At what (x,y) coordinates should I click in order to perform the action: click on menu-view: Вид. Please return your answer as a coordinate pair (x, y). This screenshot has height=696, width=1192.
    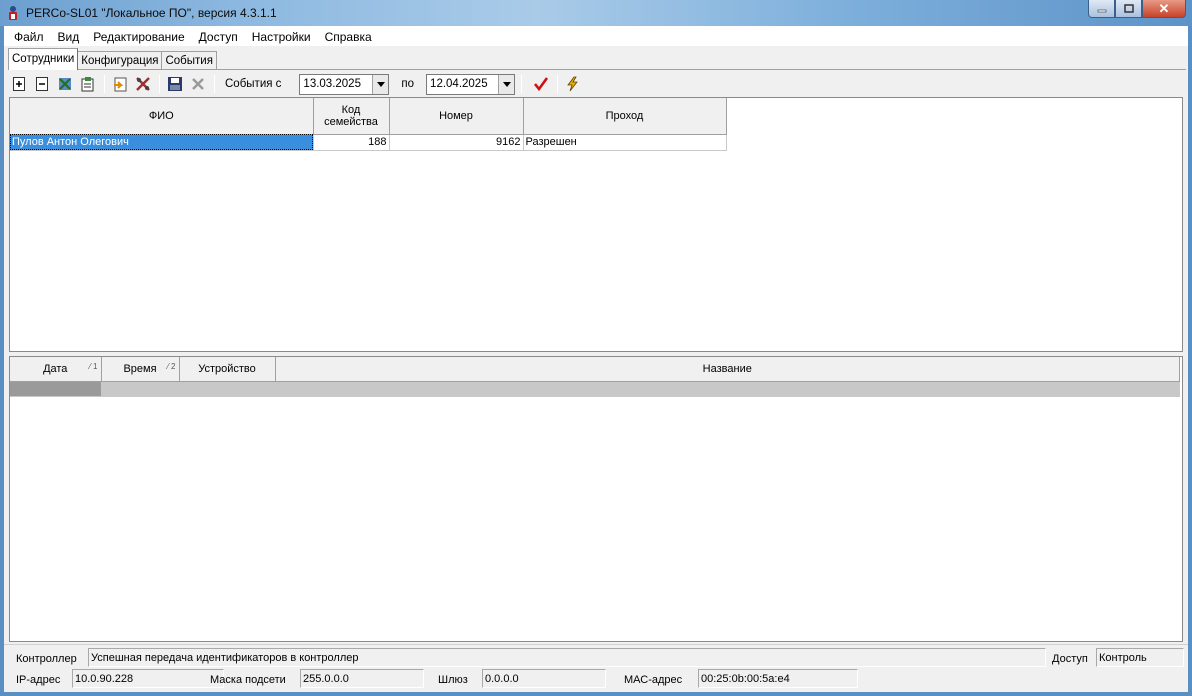
    Looking at the image, I should click on (69, 36).